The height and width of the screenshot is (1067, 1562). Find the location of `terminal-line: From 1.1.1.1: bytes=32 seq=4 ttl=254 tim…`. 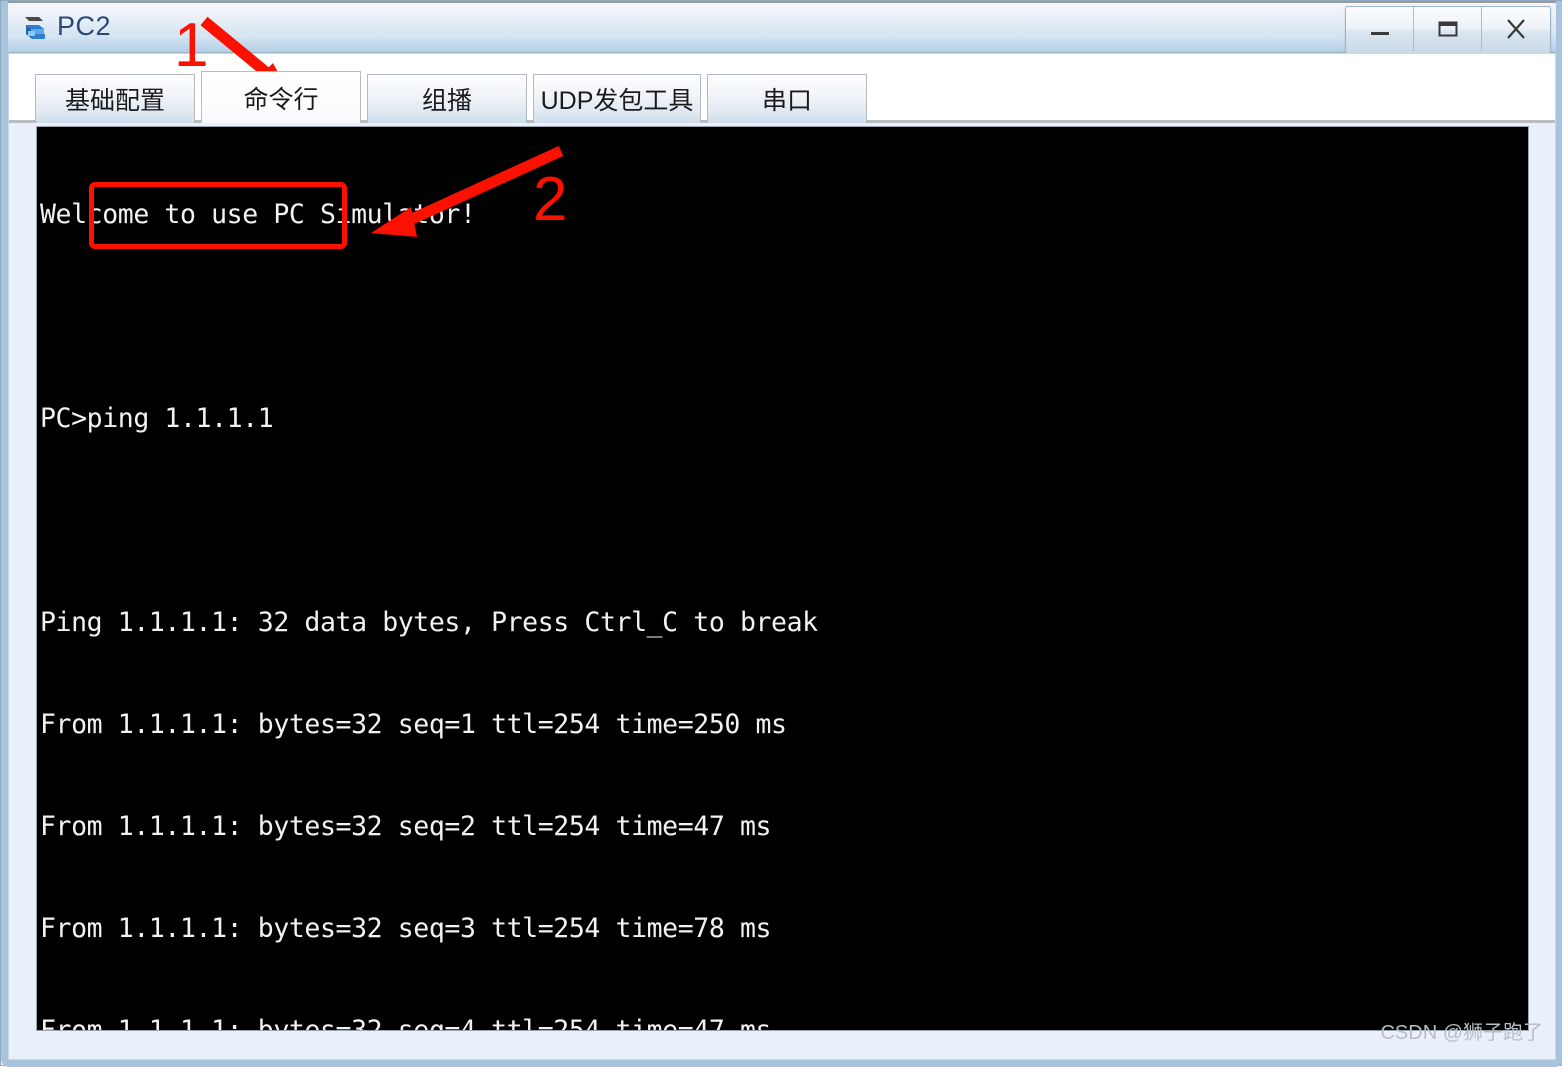

terminal-line: From 1.1.1.1: bytes=32 seq=4 ttl=254 tim… is located at coordinates (406, 1023).